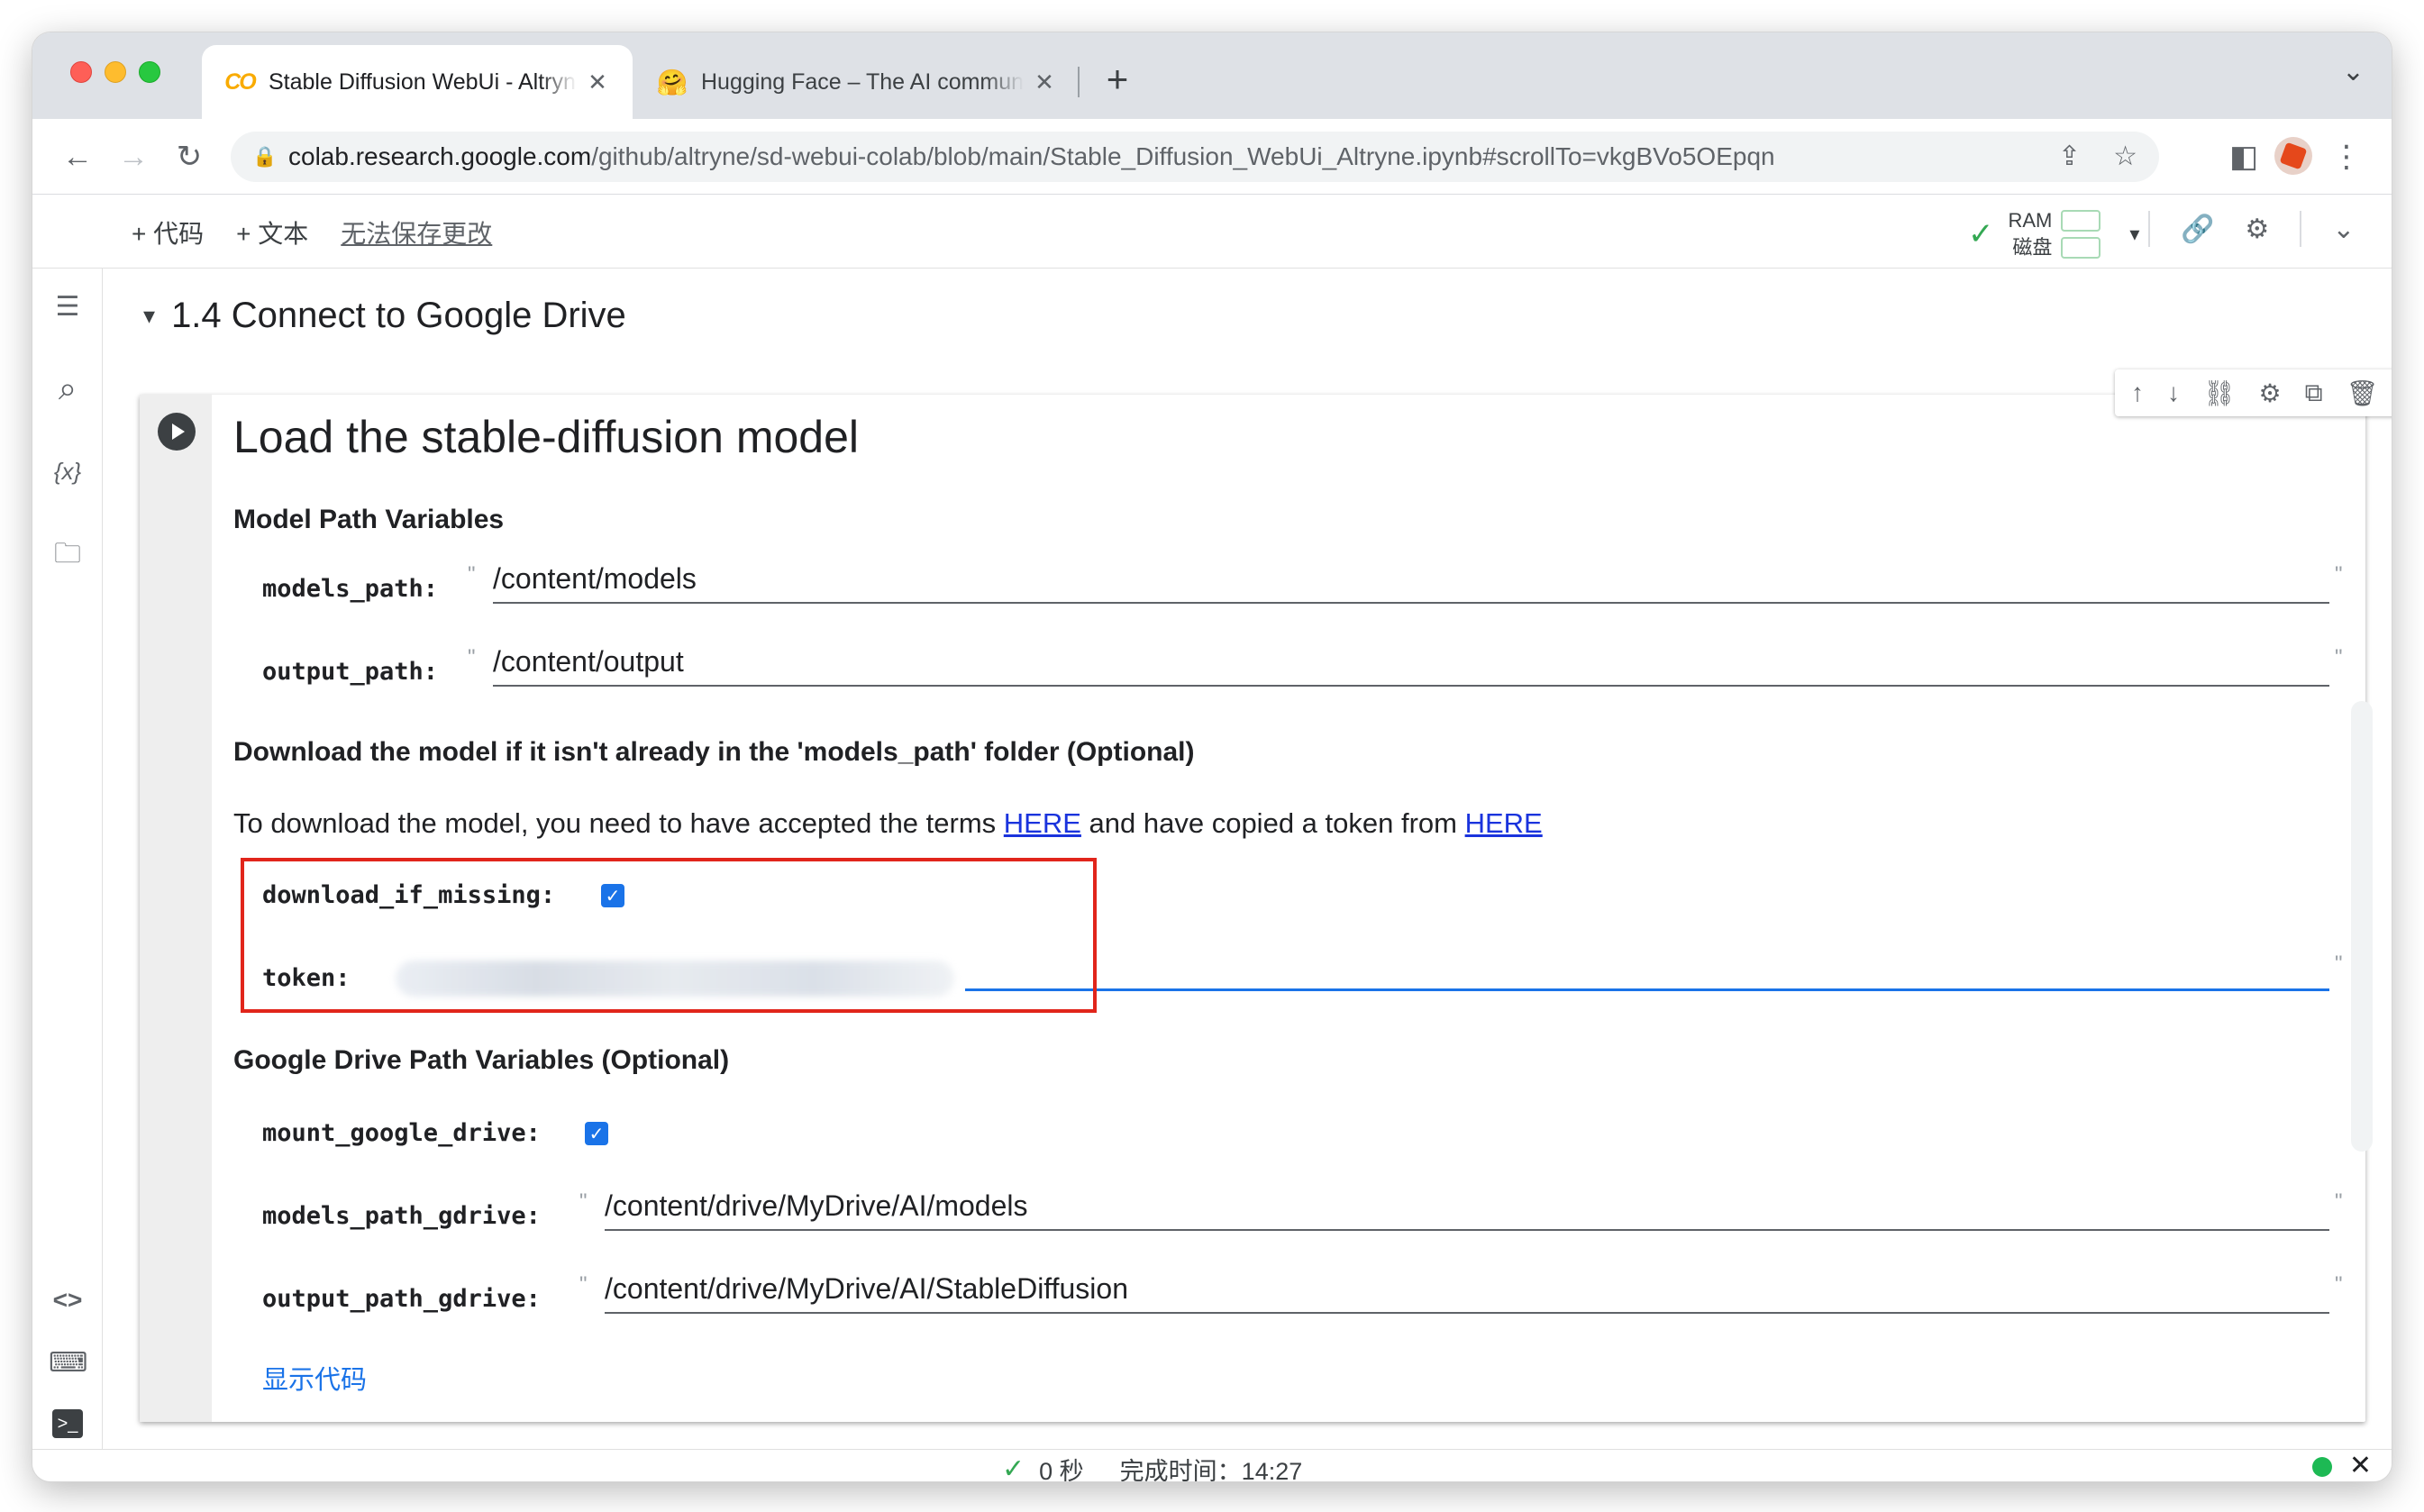 This screenshot has height=1512, width=2424. I want to click on models-path-gdrive-label: models_path_gdrive:, so click(401, 1216).